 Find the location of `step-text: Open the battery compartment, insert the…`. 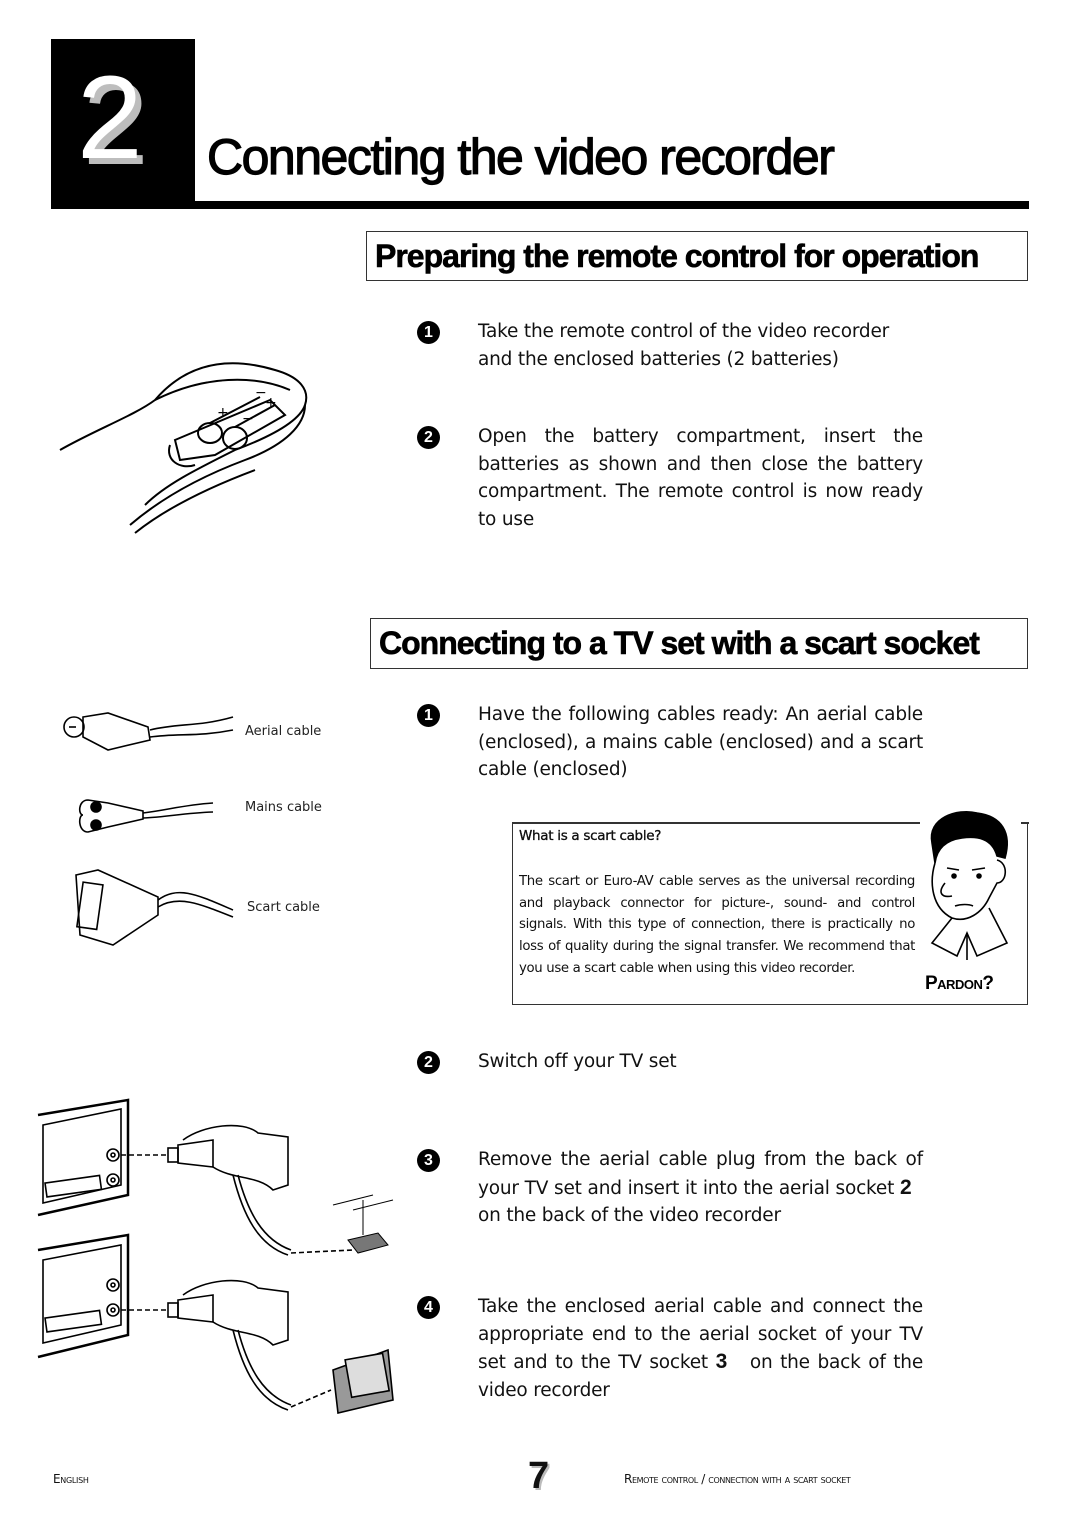

step-text: Open the battery compartment, insert the… is located at coordinates (700, 478).